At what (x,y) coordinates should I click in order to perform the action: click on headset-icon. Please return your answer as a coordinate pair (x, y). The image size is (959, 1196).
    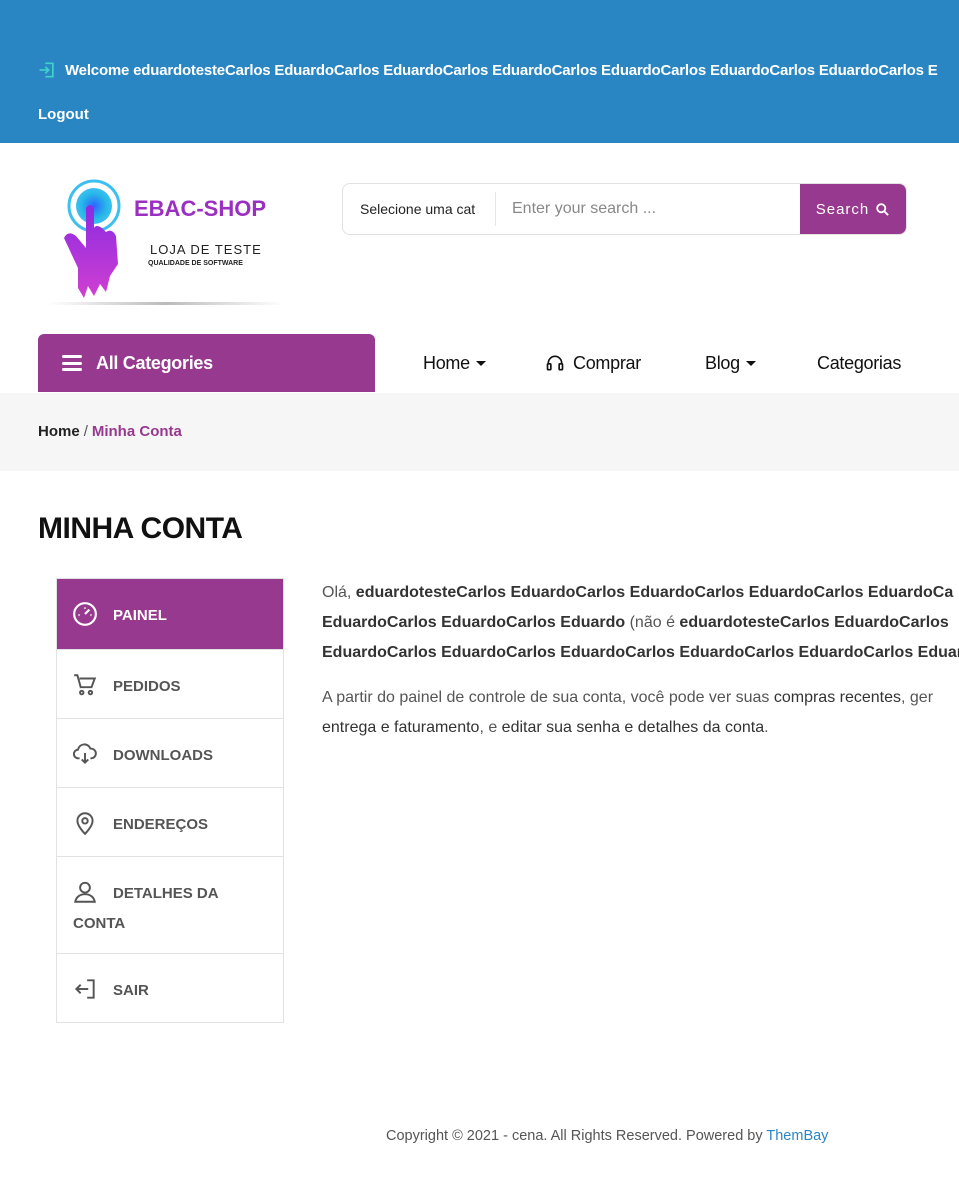
    Looking at the image, I should click on (555, 363).